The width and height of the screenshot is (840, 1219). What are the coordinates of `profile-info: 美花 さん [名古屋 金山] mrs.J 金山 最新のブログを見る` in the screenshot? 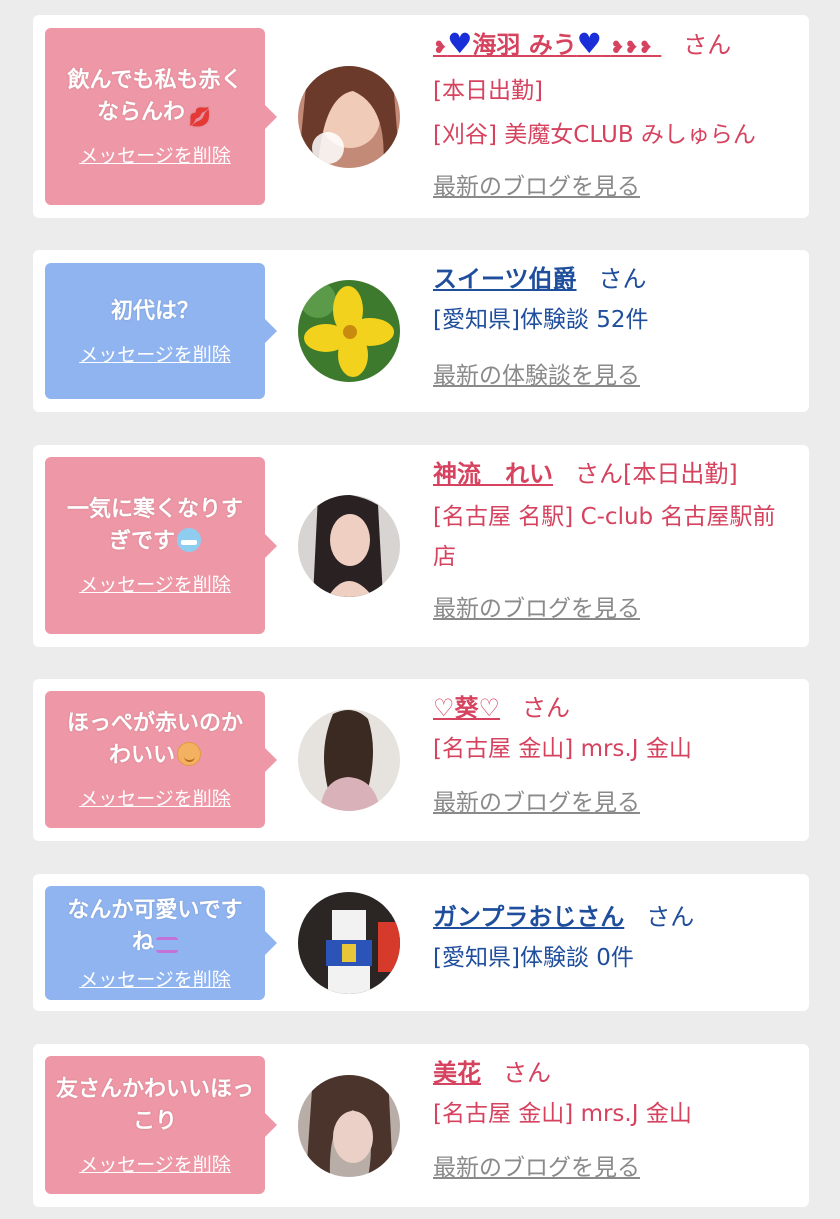 It's located at (615, 1119).